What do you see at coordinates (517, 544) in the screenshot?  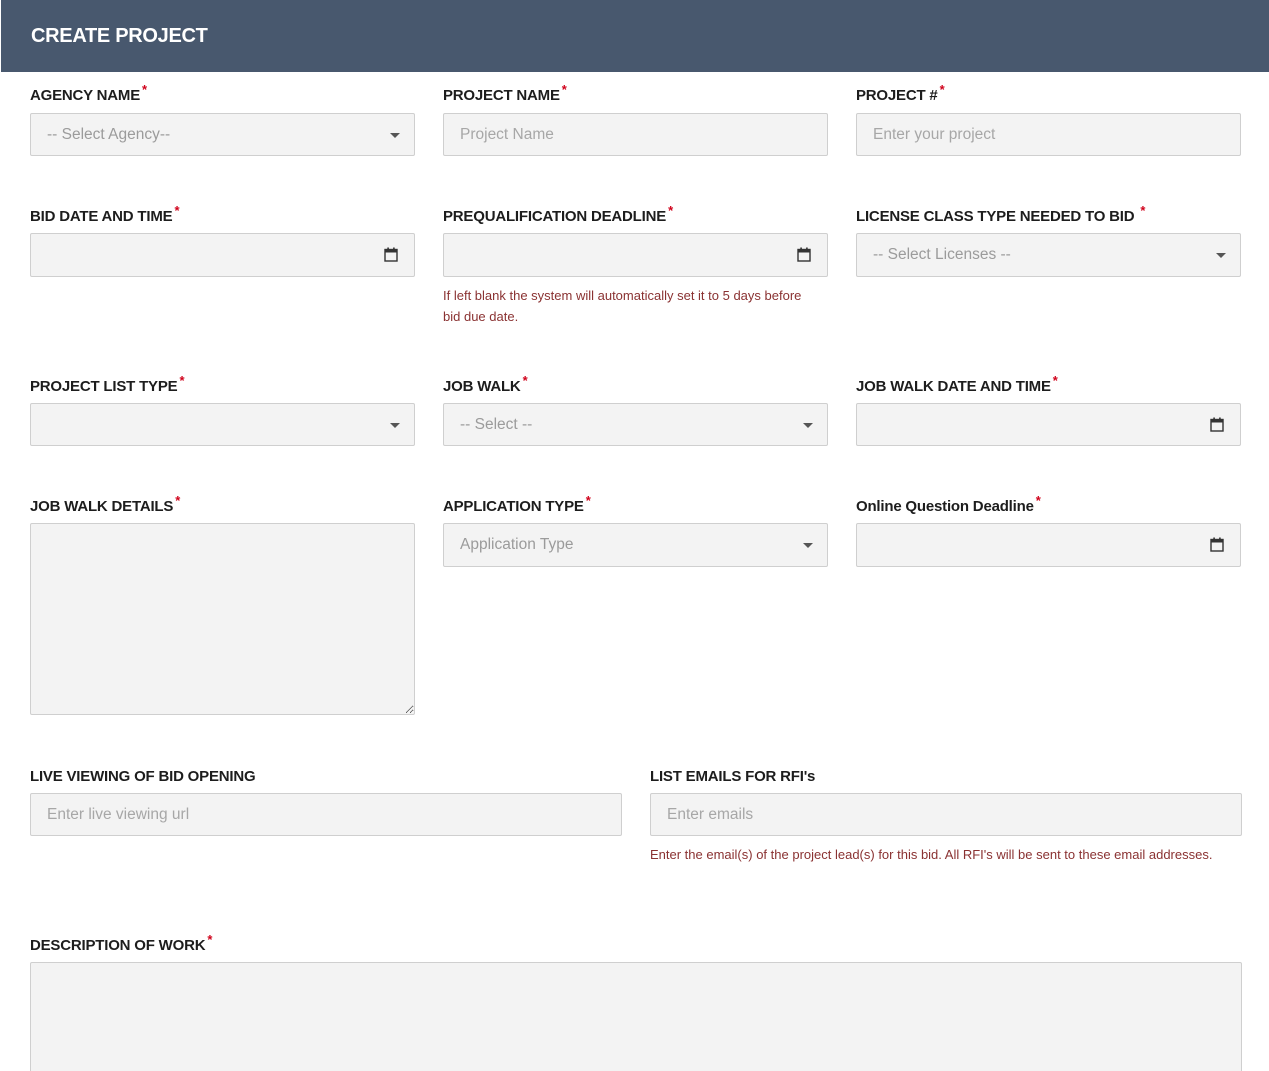 I see `application-type-select-value: Application Type` at bounding box center [517, 544].